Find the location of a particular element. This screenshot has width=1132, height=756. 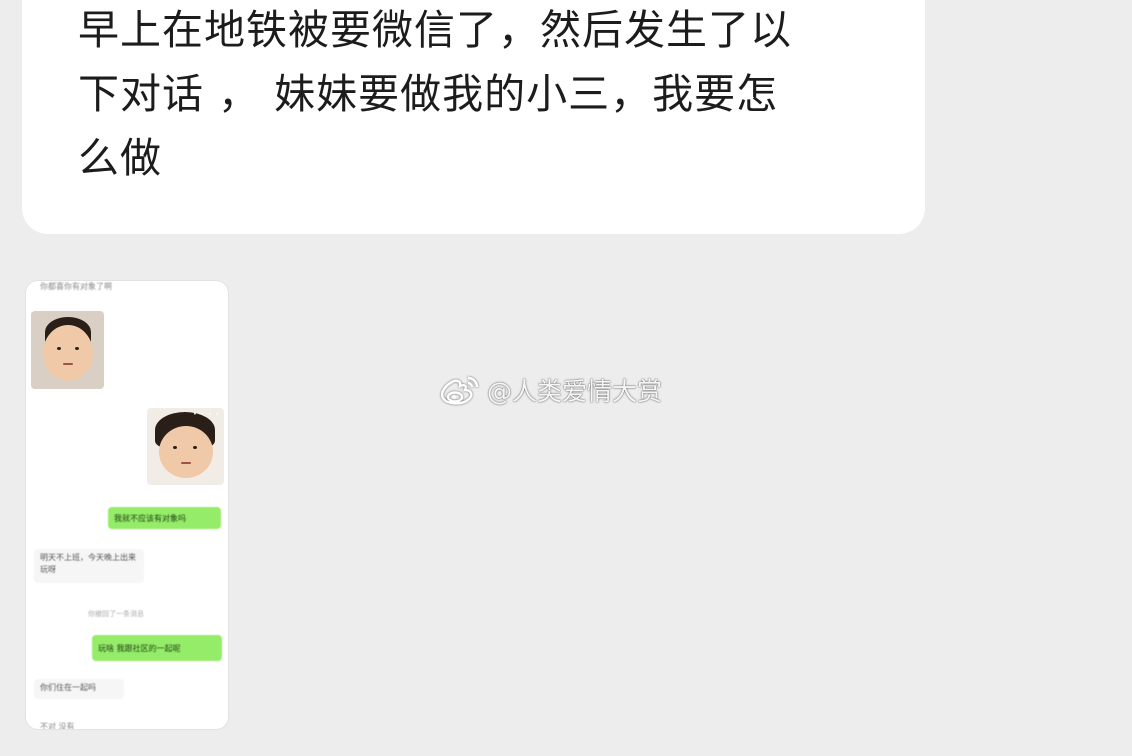

baby-sticker-received is located at coordinates (67, 350).